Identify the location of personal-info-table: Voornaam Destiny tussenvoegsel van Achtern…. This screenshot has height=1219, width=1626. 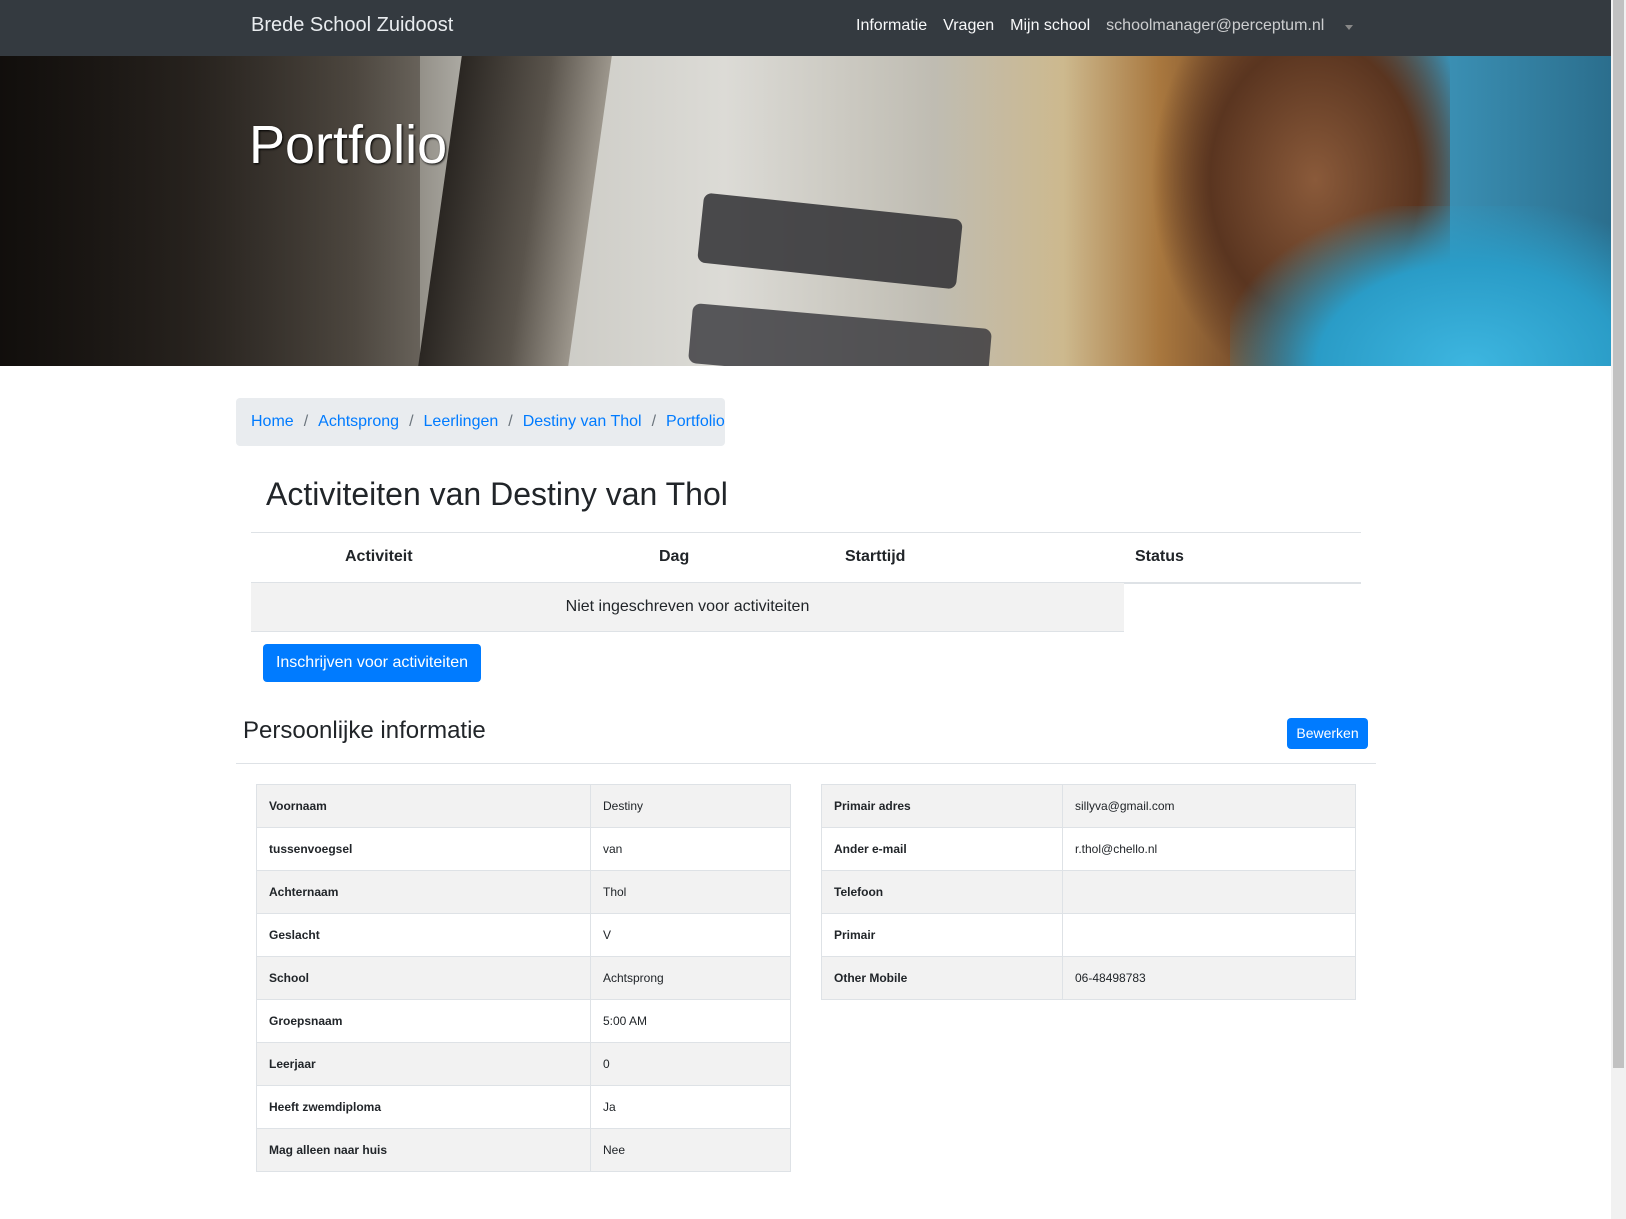
(523, 978).